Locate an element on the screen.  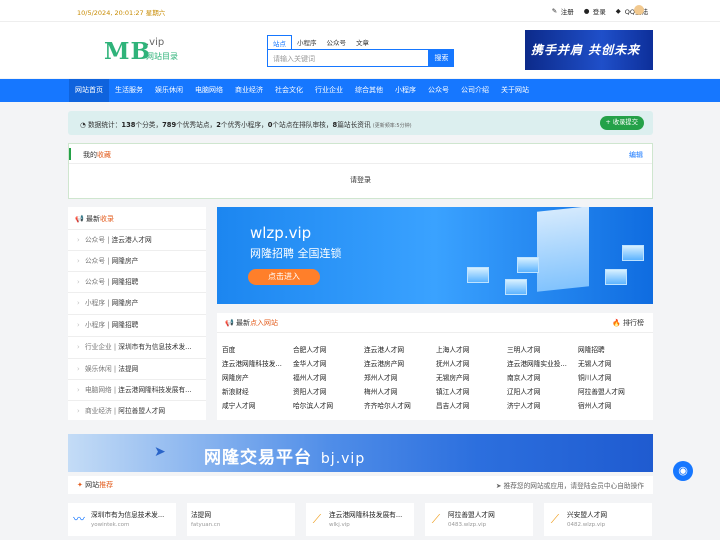
hot-site-link: 三明人才网 is located at coordinates (541, 349).